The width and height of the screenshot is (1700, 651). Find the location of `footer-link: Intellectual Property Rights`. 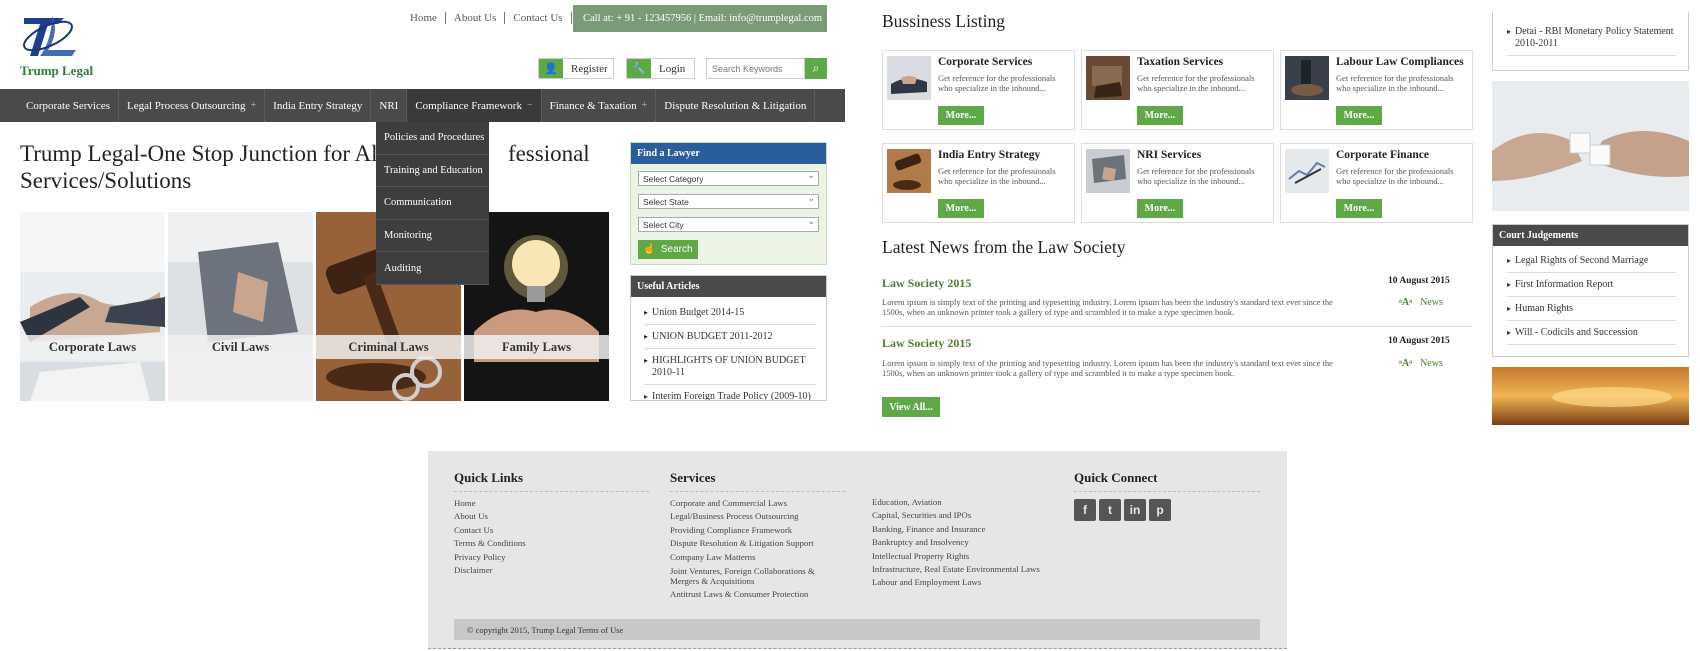

footer-link: Intellectual Property Rights is located at coordinates (972, 556).